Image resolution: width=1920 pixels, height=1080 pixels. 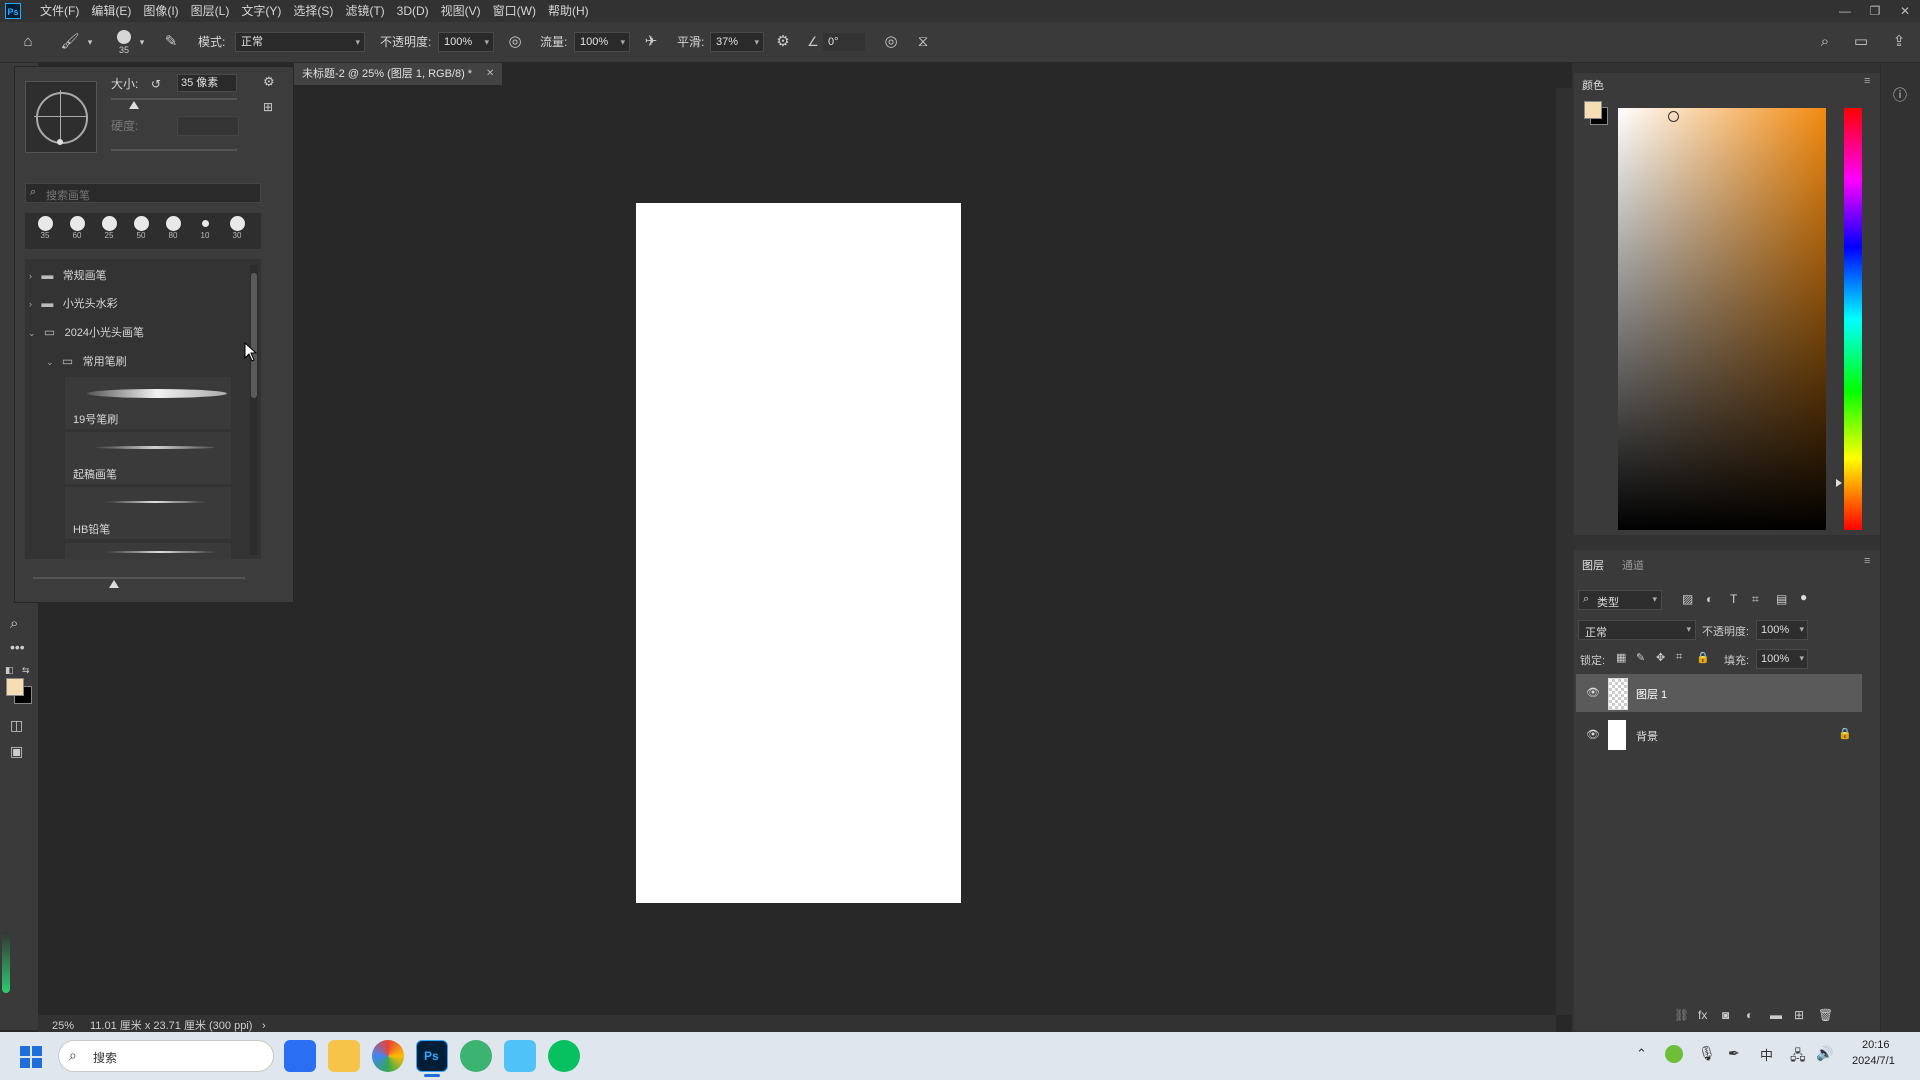 What do you see at coordinates (14, 623) in the screenshot?
I see `zoom-tool-icon: ⌕` at bounding box center [14, 623].